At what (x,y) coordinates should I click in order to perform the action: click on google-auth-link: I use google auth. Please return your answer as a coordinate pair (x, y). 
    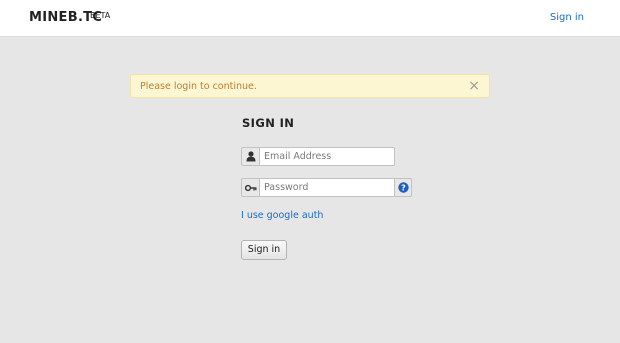
    Looking at the image, I should click on (282, 215).